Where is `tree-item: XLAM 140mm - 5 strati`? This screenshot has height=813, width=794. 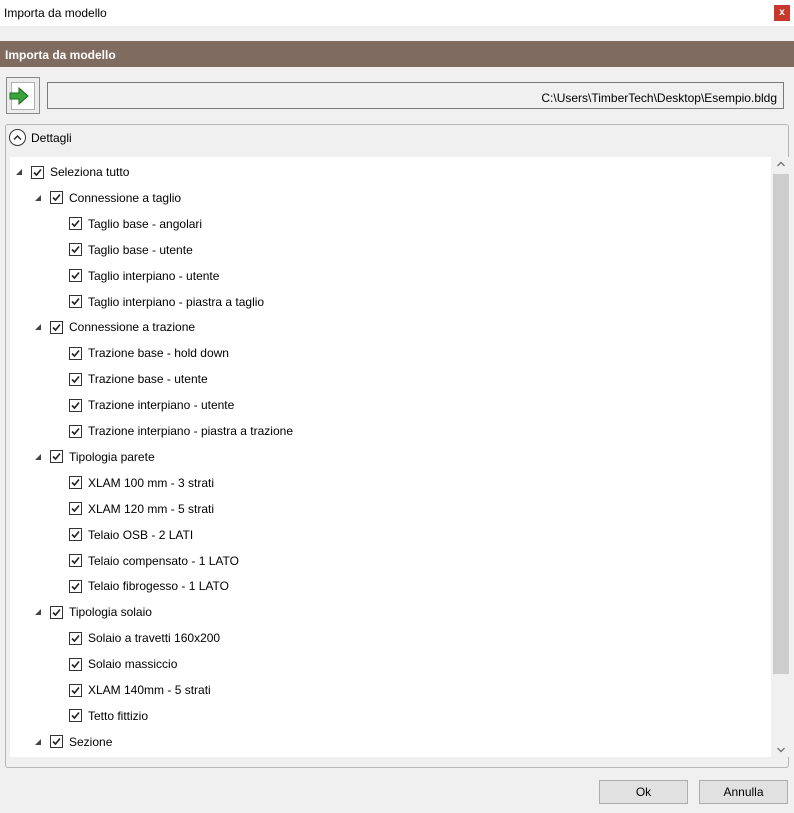
tree-item: XLAM 140mm - 5 strati is located at coordinates (132, 690).